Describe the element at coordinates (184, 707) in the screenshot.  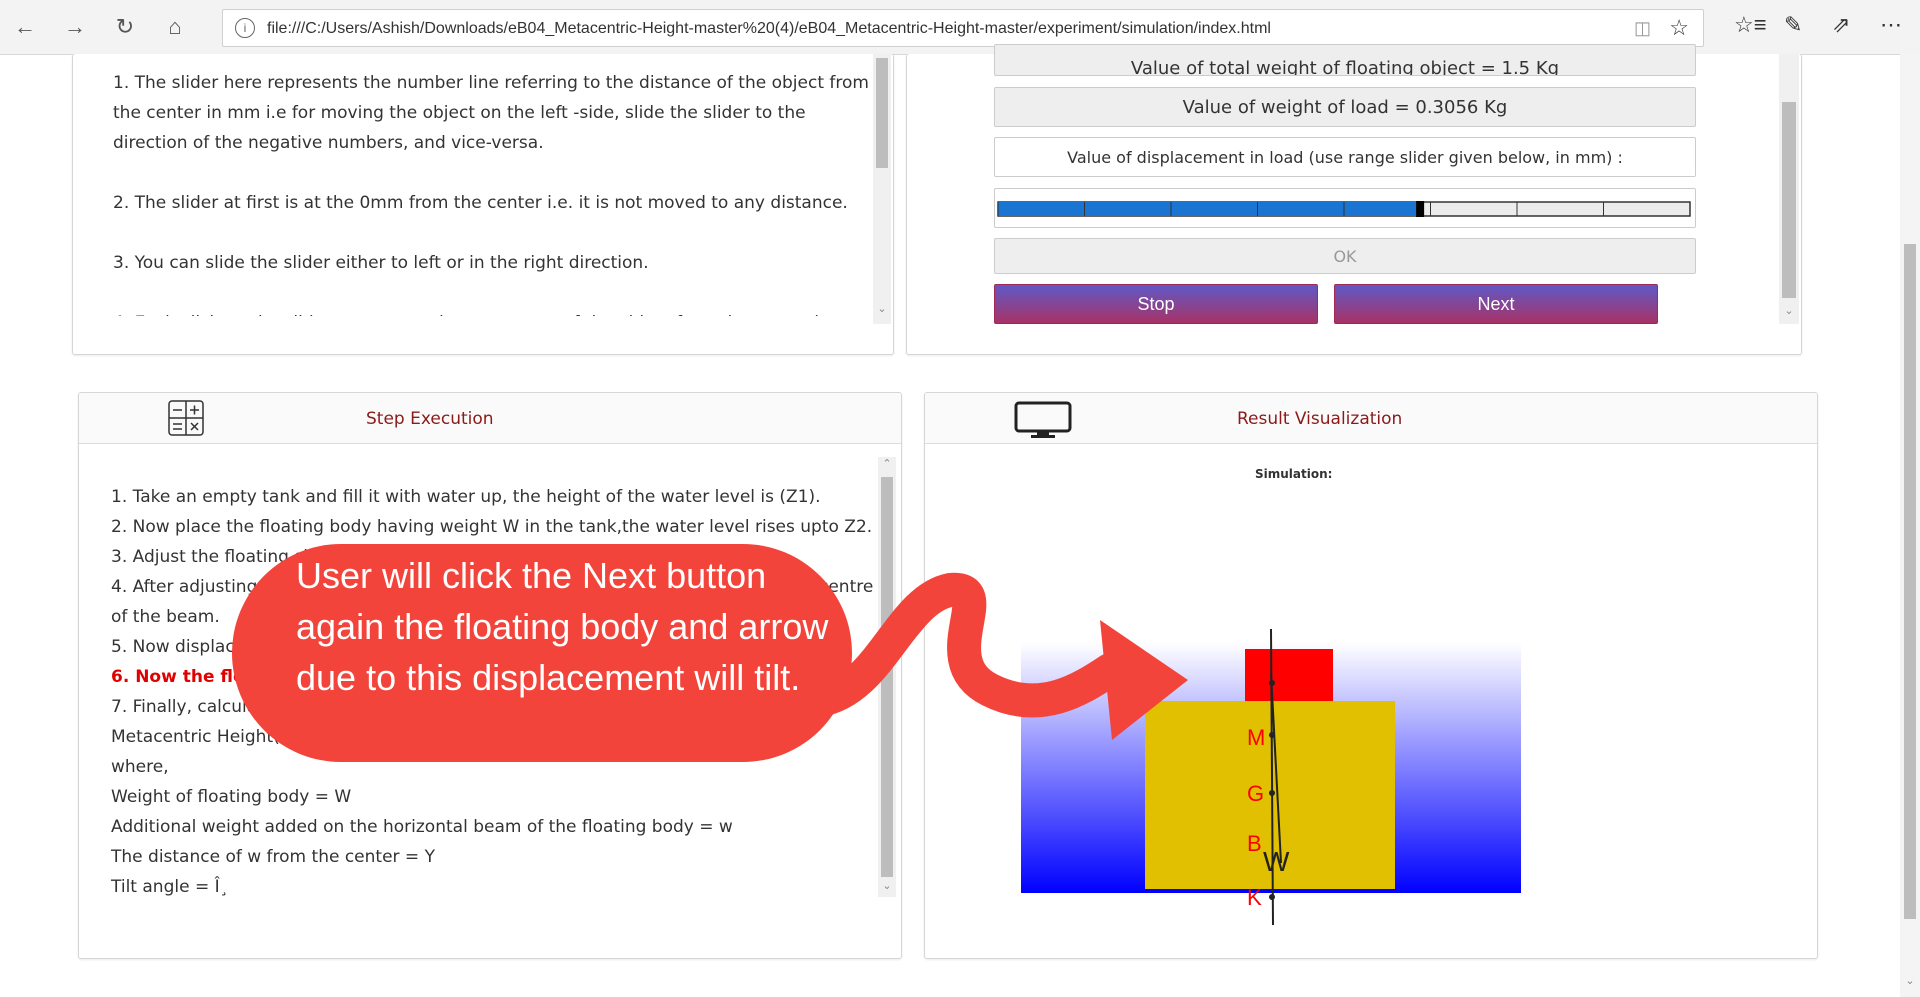
I see `step-line: 7. Finally, calcula` at that location.